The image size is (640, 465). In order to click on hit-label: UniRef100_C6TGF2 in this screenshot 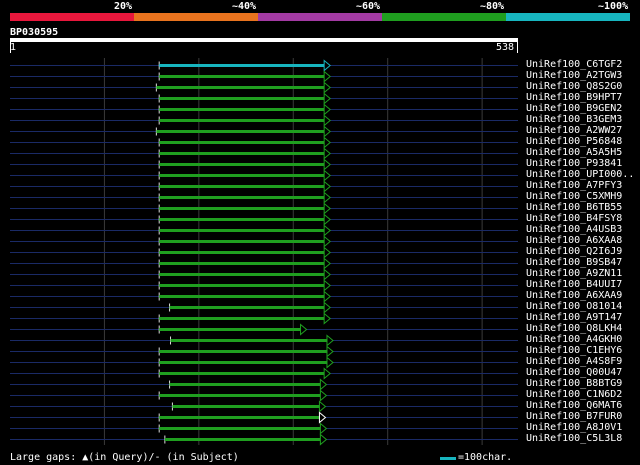, I will do `click(574, 64)`.